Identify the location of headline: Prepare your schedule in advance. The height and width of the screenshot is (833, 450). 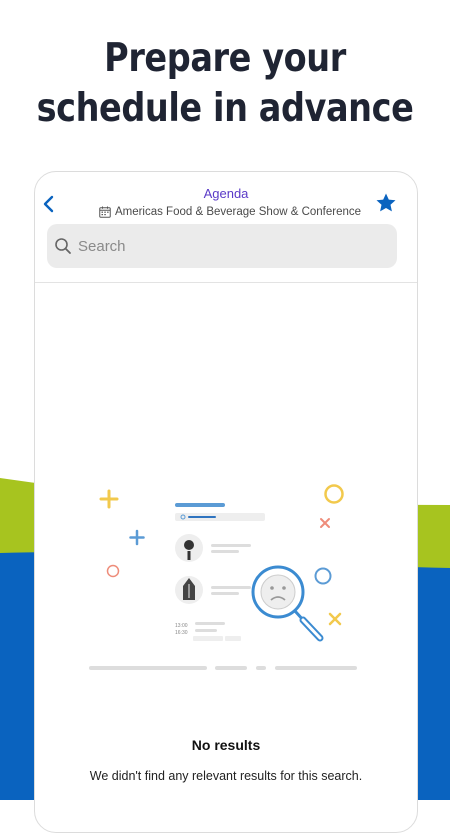
(225, 83).